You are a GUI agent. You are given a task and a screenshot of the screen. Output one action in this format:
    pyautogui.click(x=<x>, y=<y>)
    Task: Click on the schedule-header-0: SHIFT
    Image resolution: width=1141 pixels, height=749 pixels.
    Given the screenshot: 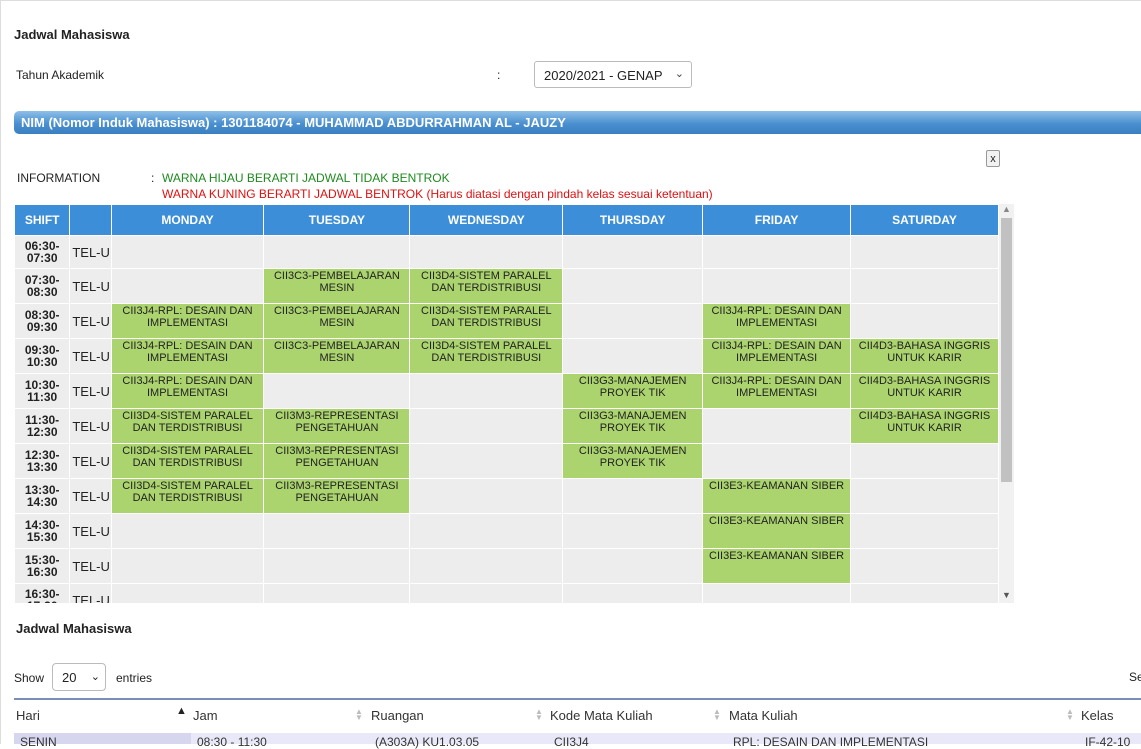 What is the action you would take?
    pyautogui.click(x=42, y=220)
    